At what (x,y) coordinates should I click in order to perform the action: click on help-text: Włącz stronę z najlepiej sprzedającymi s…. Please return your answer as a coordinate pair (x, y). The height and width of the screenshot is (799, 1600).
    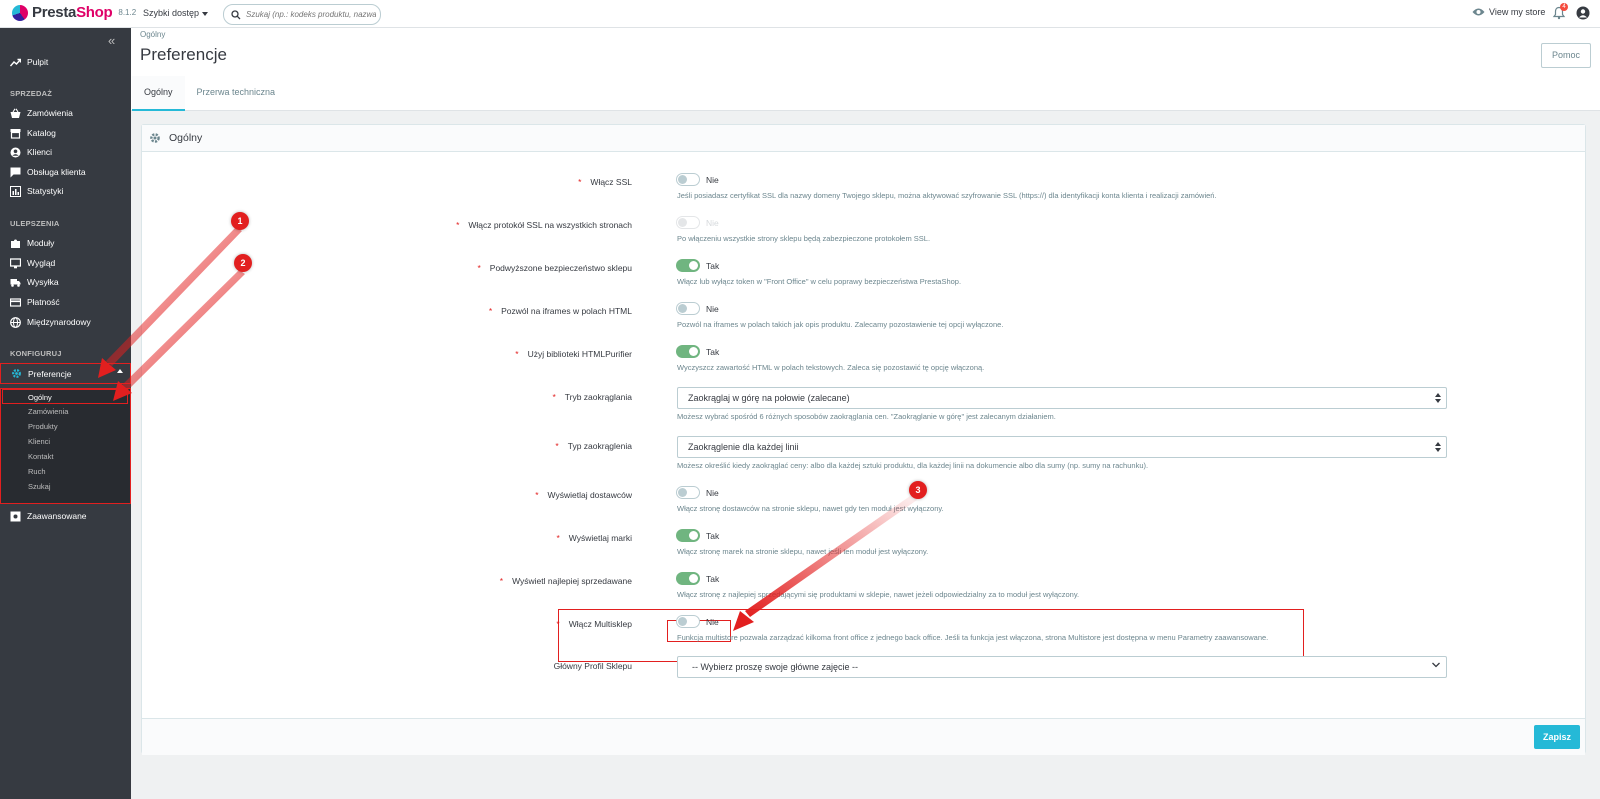
    Looking at the image, I should click on (878, 594).